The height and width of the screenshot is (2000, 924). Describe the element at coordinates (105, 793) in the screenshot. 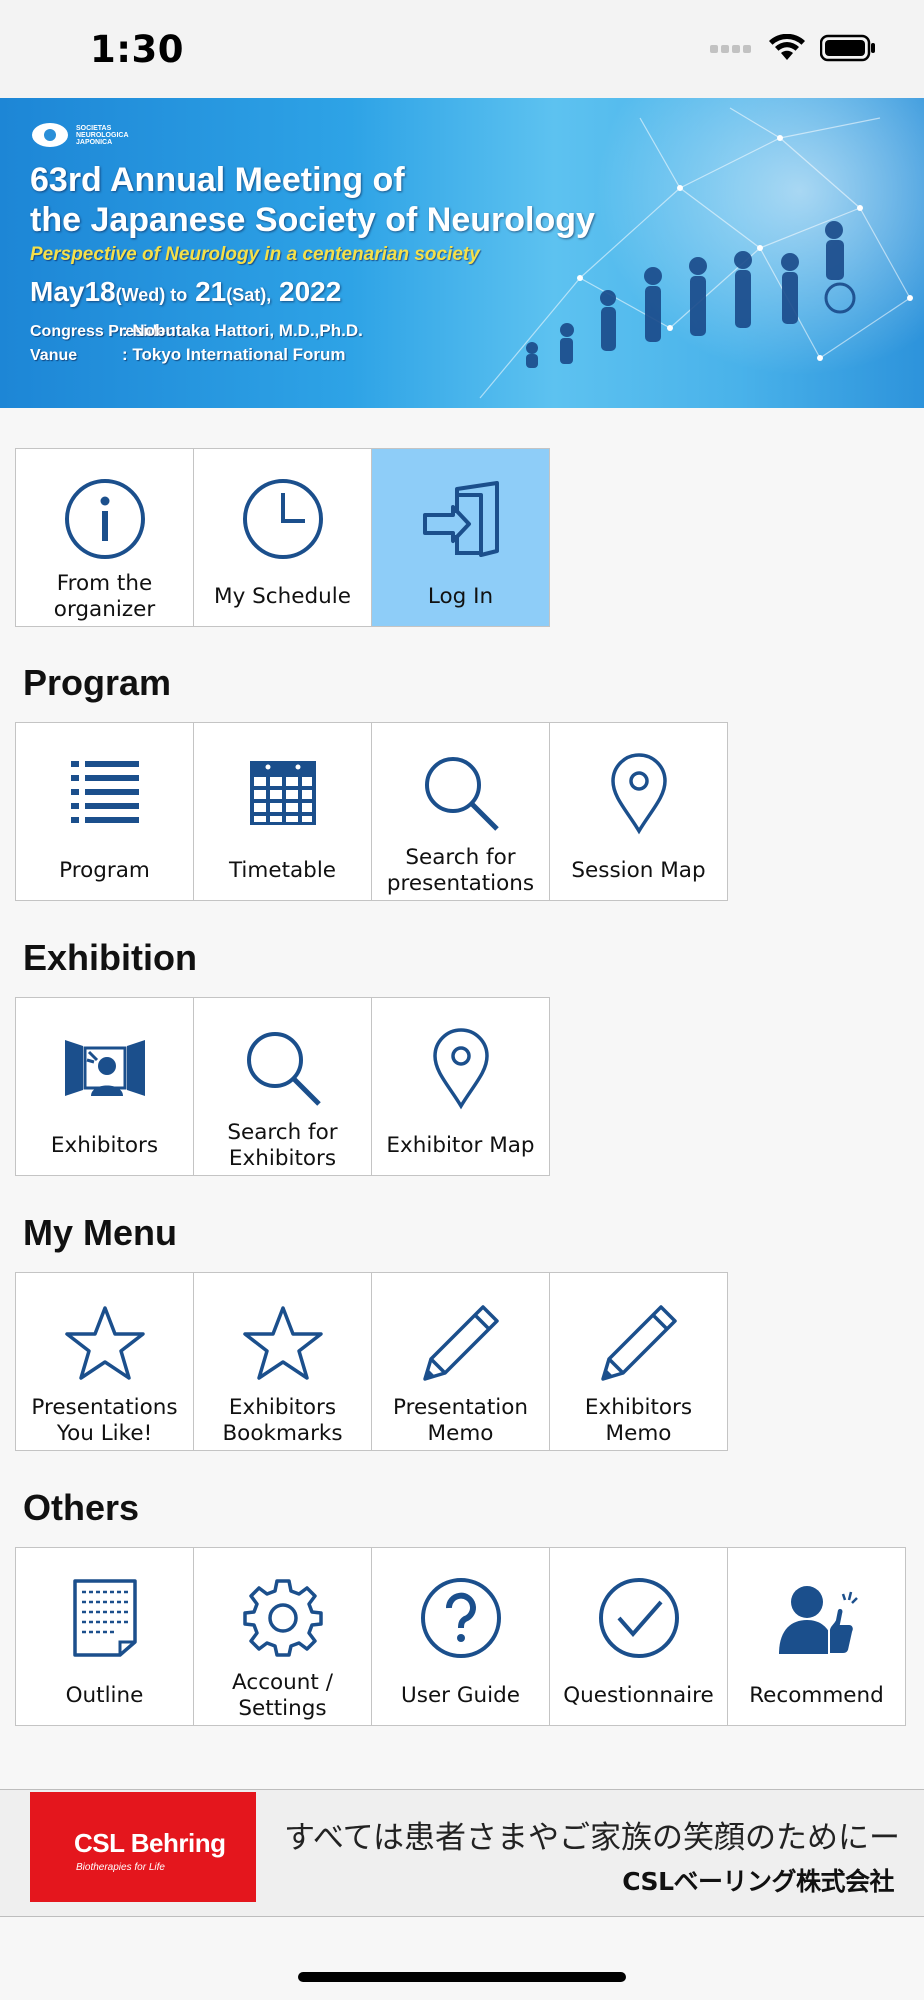

I see `list-icon` at that location.